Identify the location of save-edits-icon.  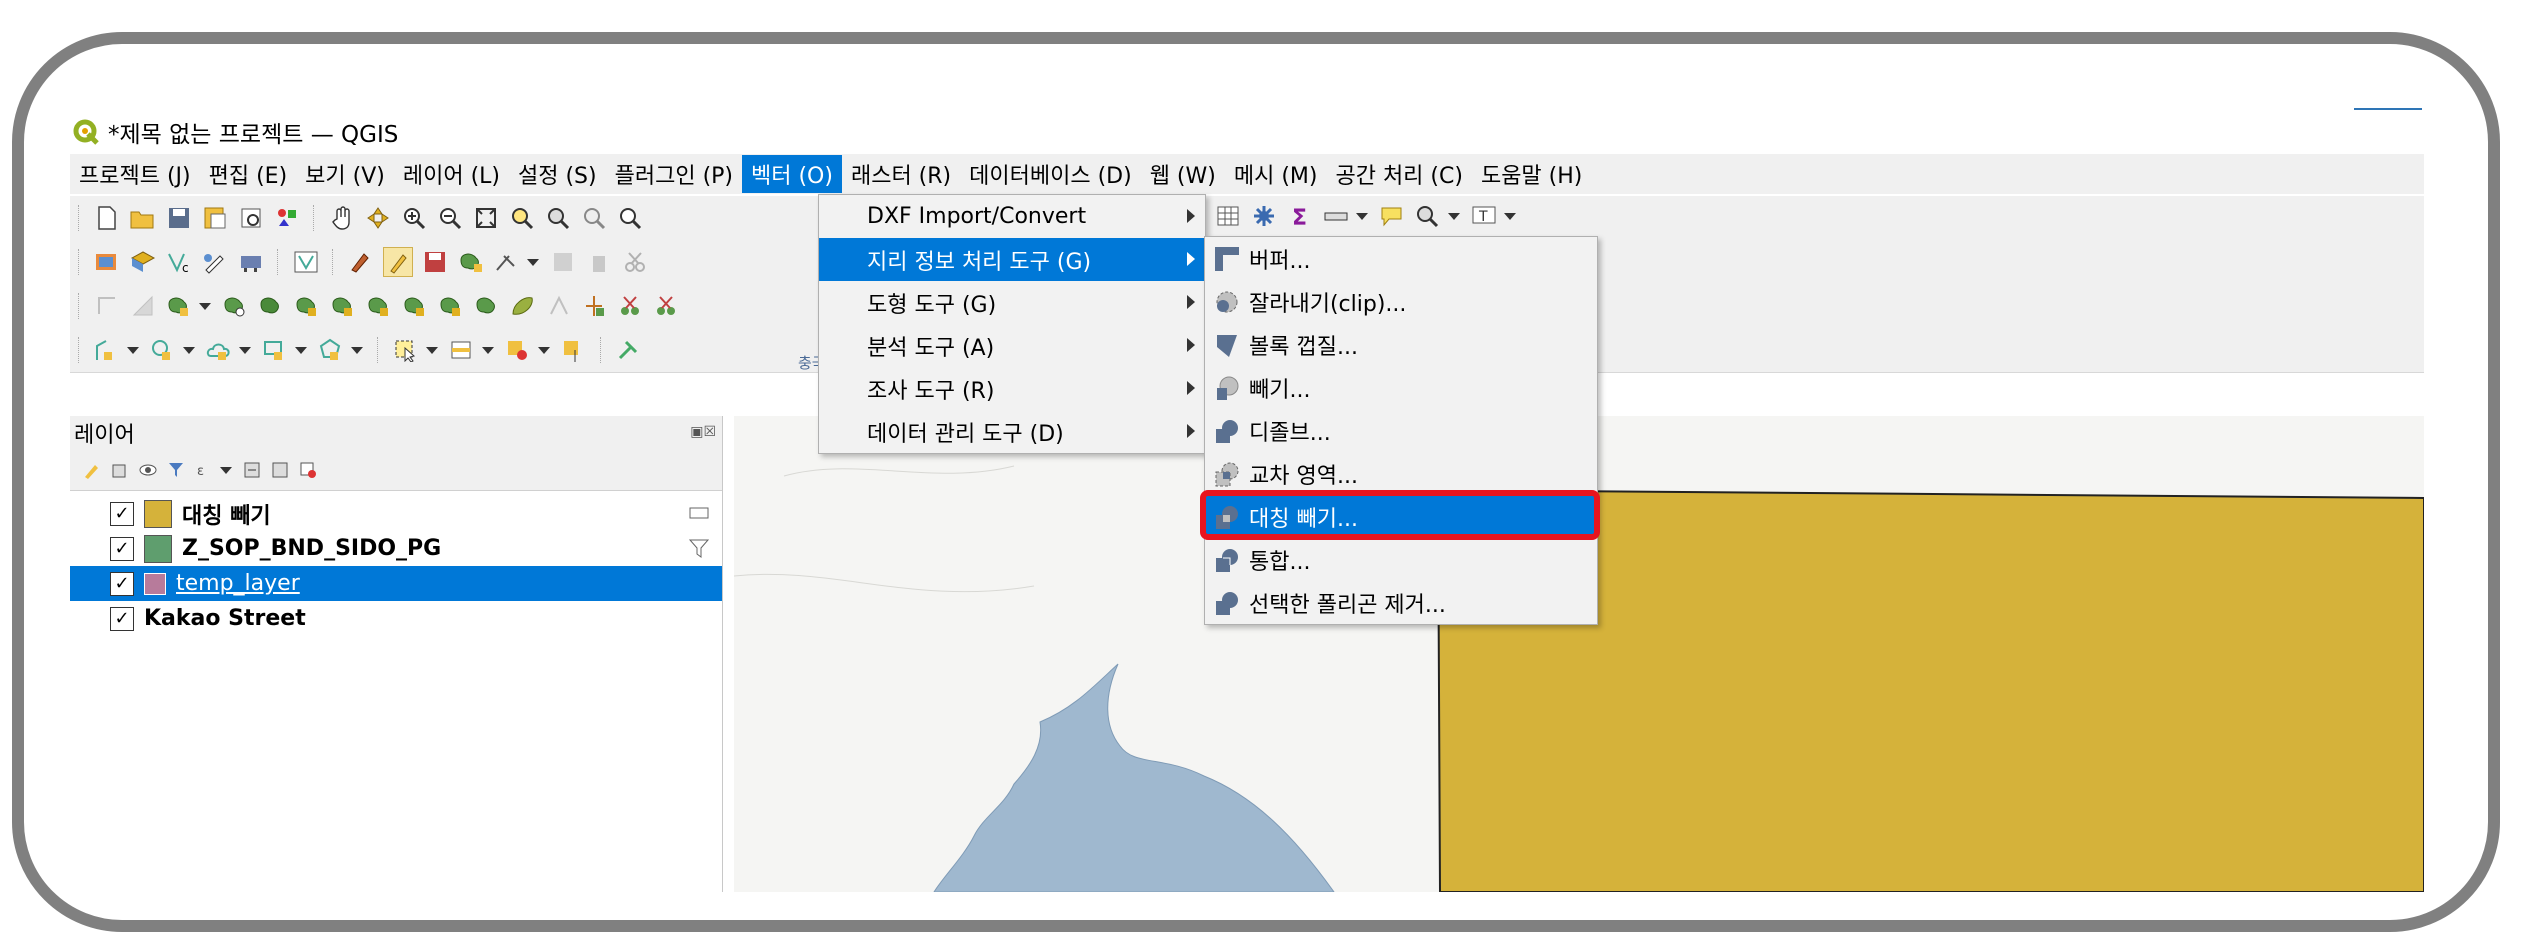
(435, 262).